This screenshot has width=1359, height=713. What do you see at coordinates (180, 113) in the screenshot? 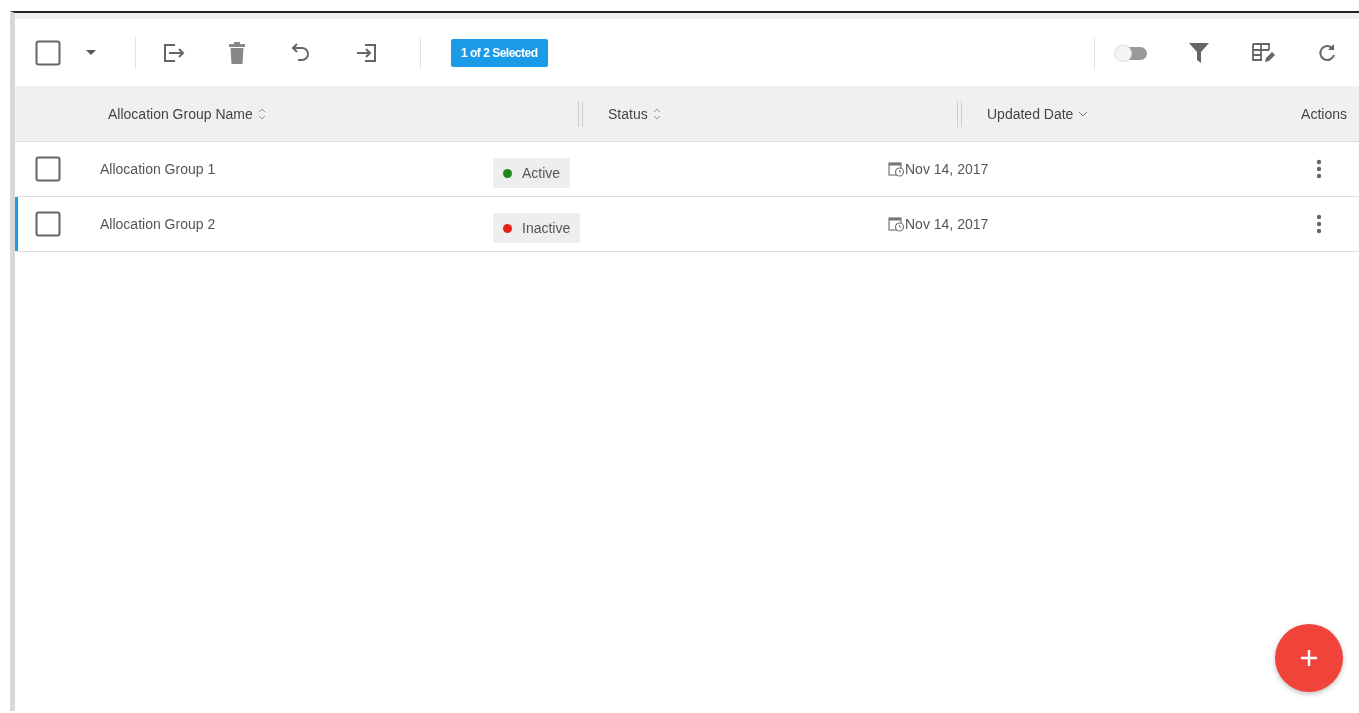
I see `column-header: Allocation Group Name` at bounding box center [180, 113].